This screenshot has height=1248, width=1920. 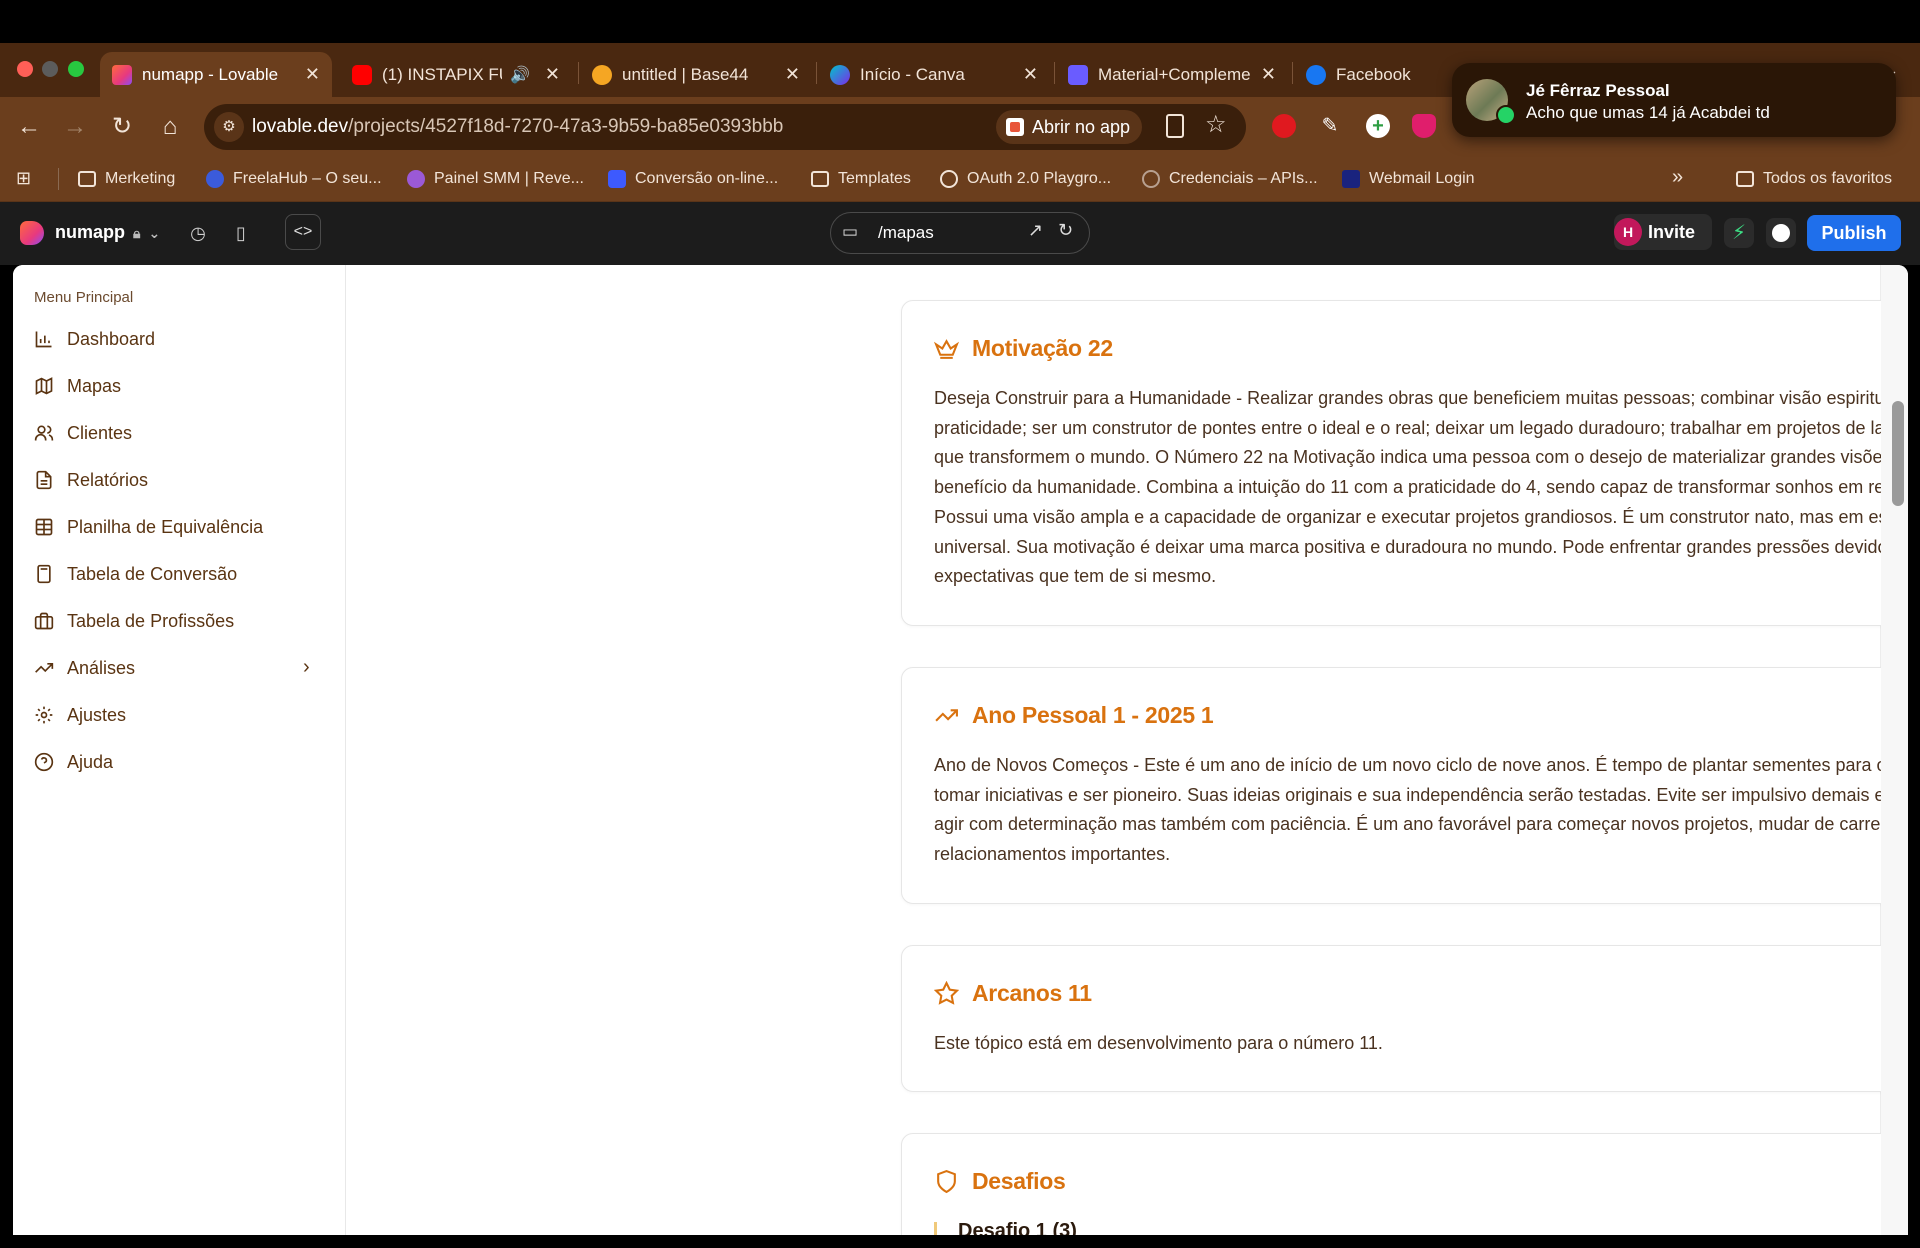 I want to click on conversion-icon, so click(x=617, y=179).